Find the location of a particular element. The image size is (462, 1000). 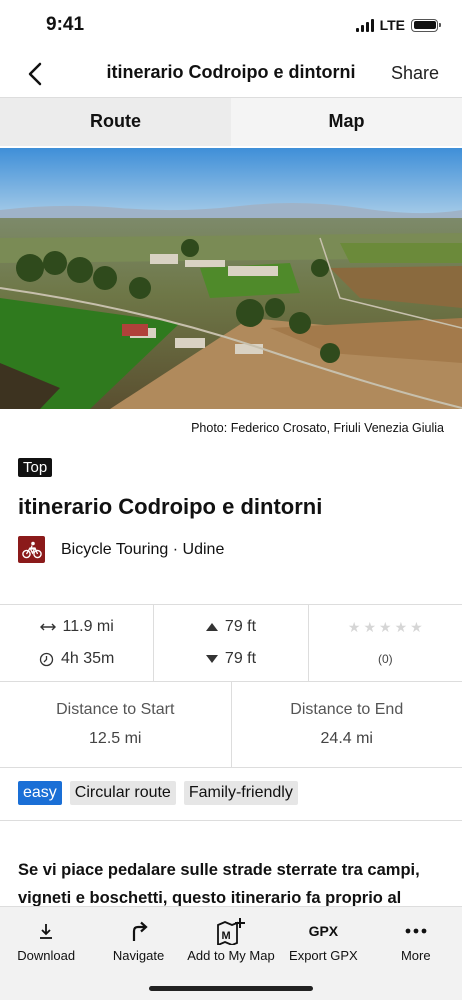

clock-icon is located at coordinates (46, 659).